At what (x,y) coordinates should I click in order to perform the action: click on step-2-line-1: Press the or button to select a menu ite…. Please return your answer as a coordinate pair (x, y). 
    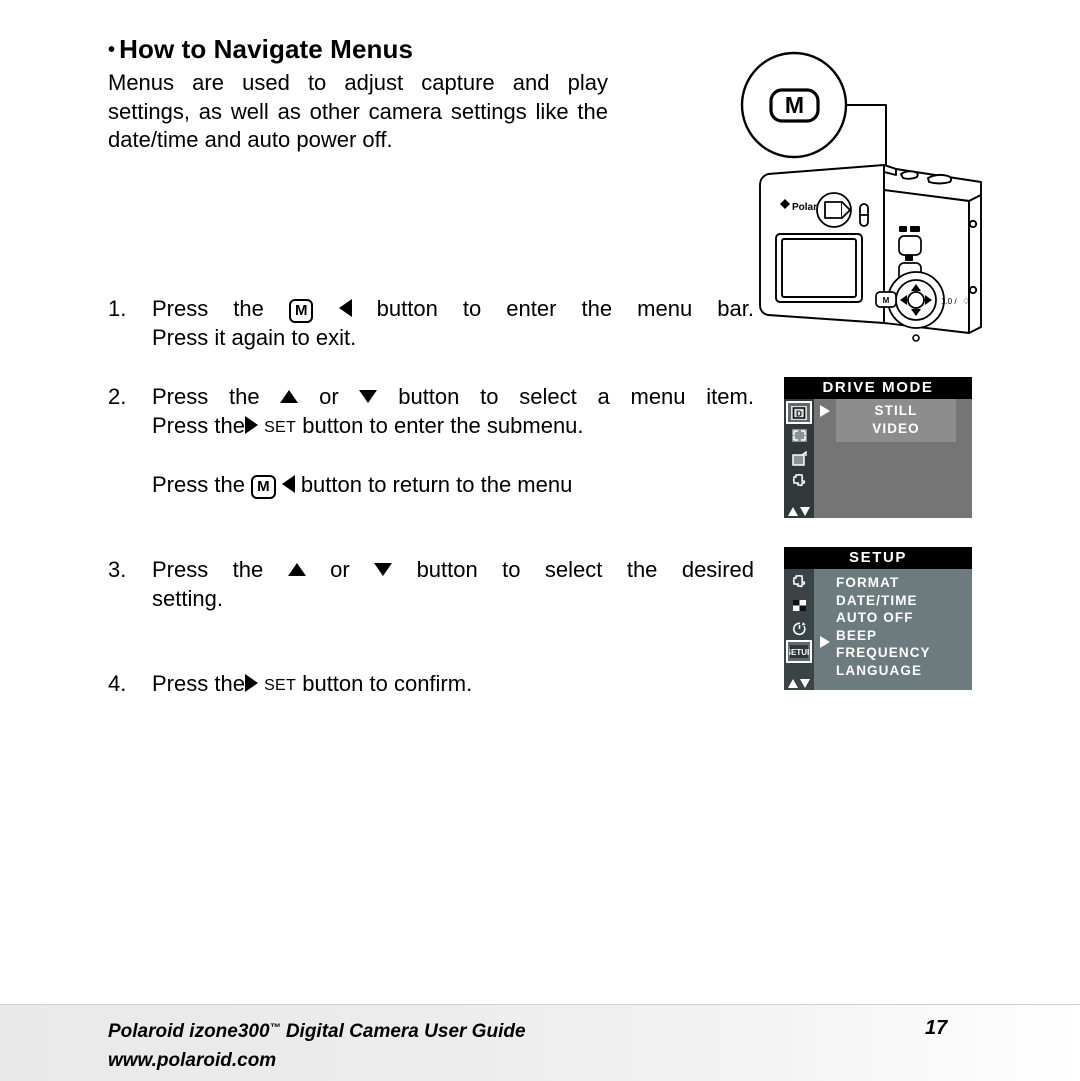
    Looking at the image, I should click on (453, 396).